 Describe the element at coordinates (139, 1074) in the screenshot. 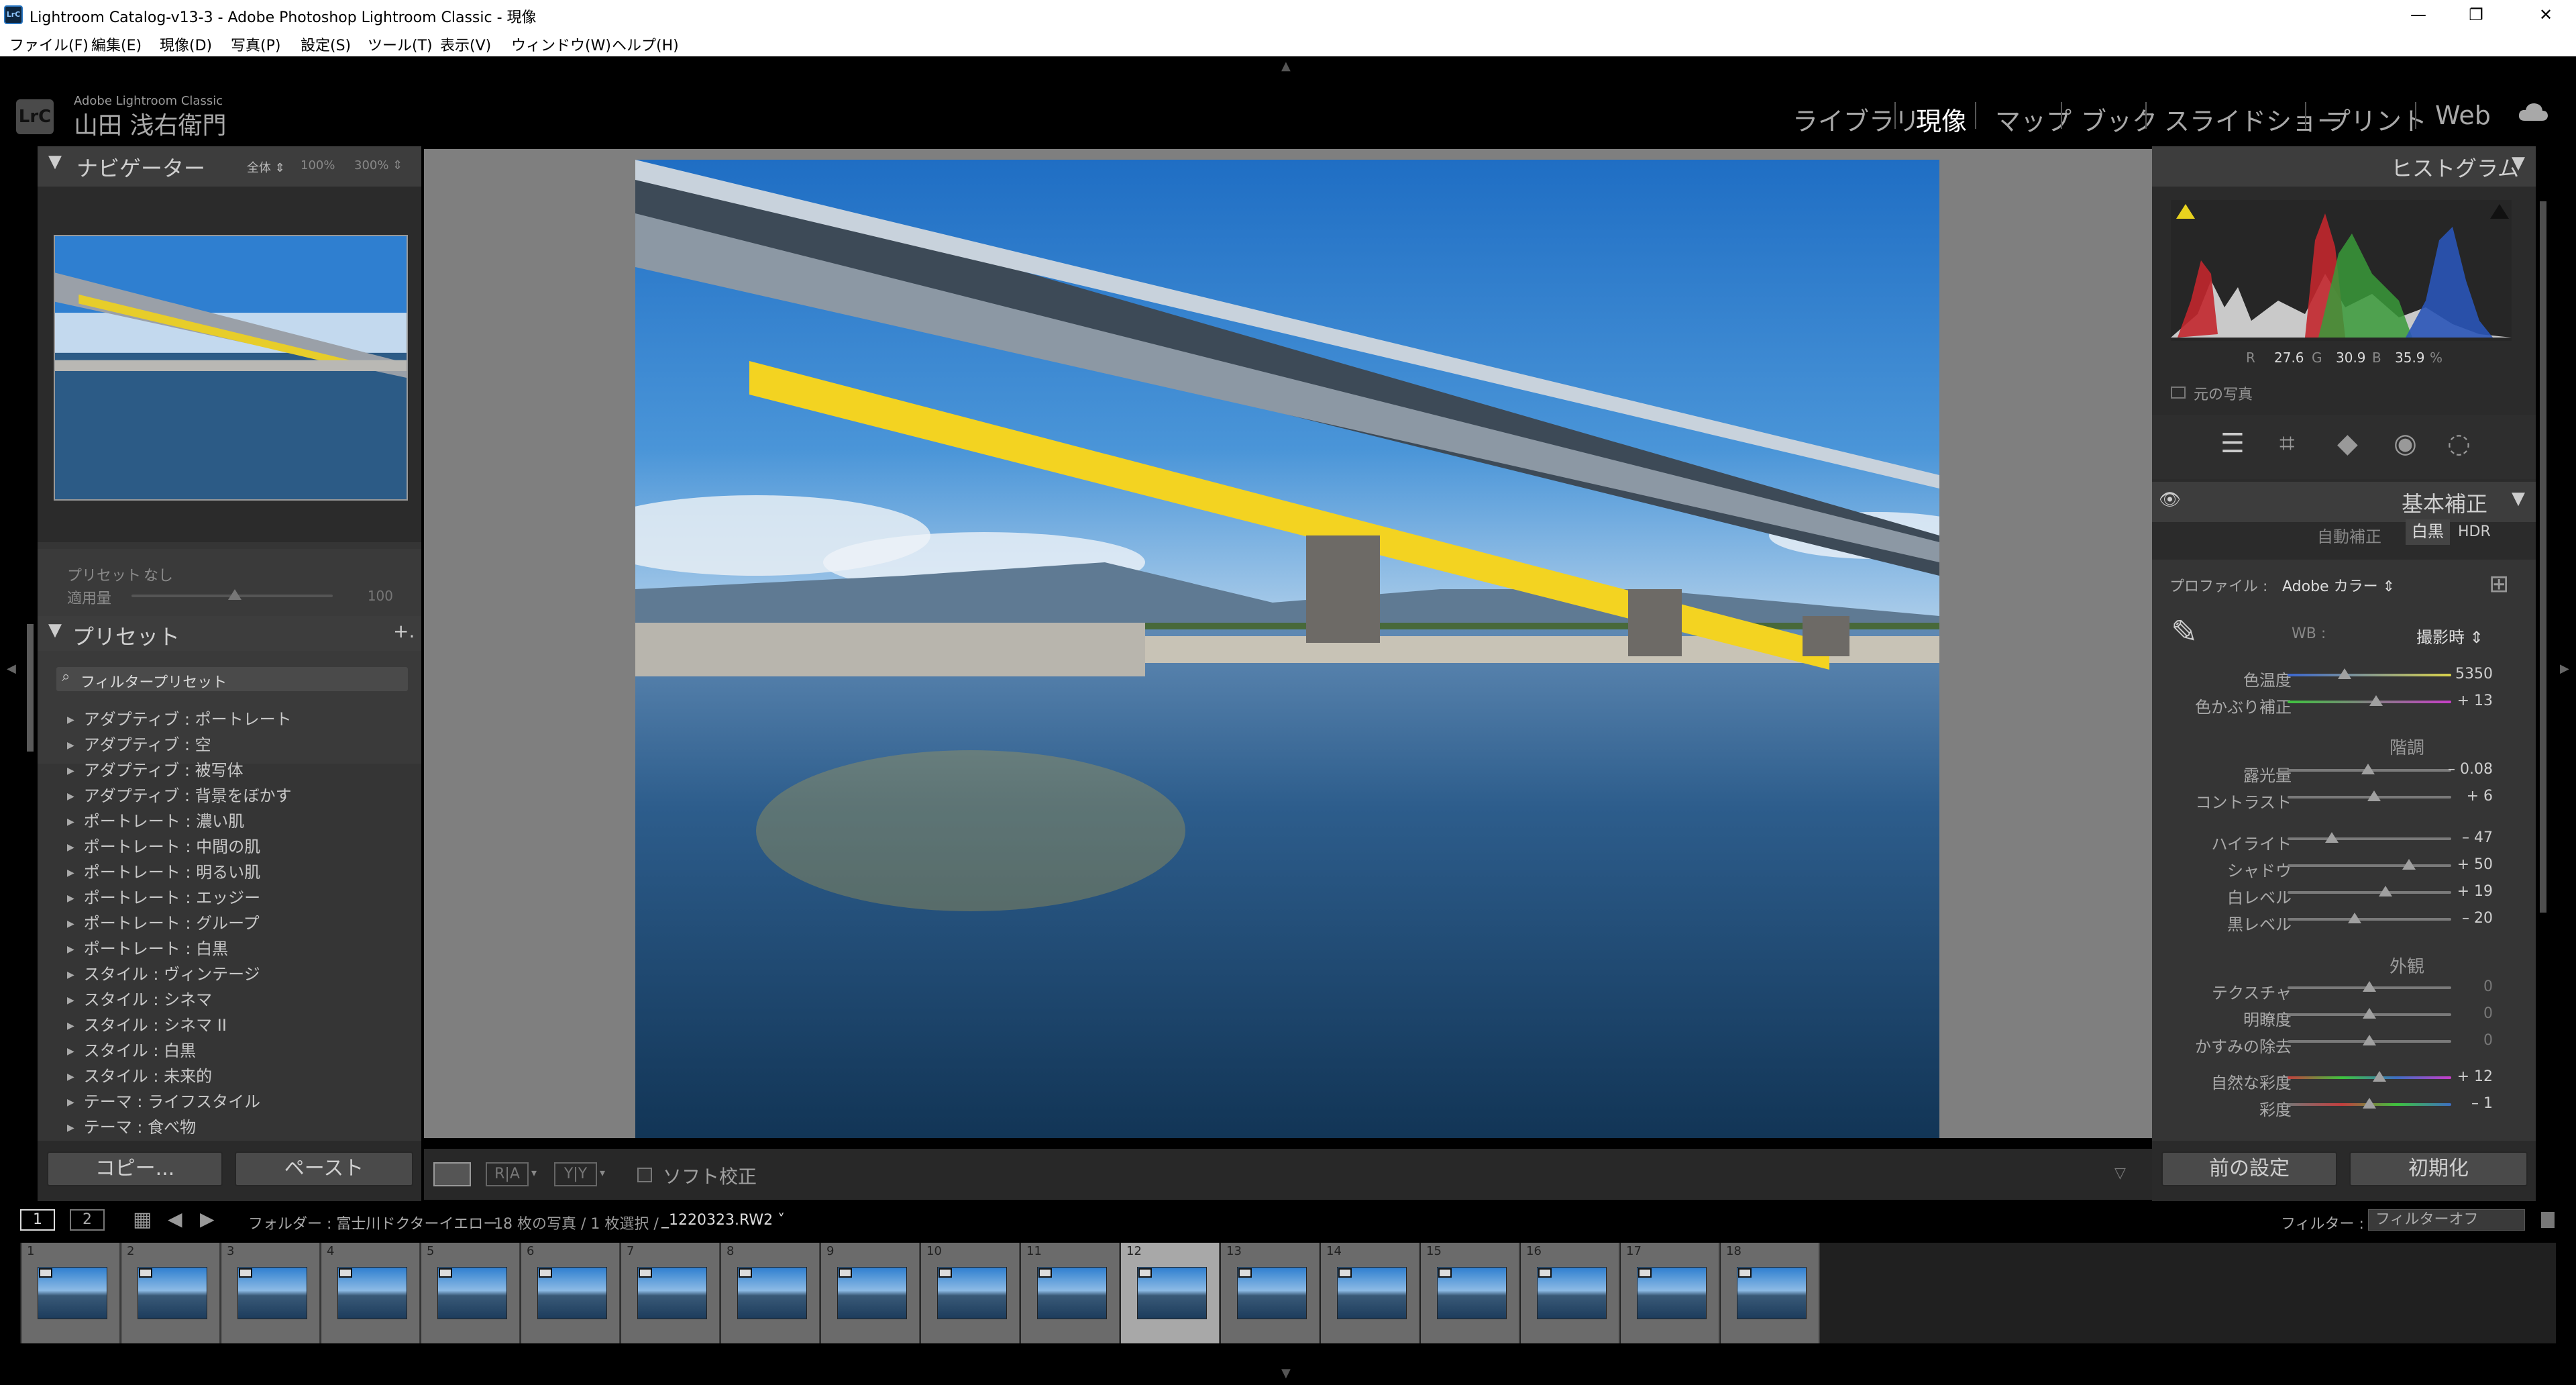

I see `preset-item: スタイル : 未来的` at that location.